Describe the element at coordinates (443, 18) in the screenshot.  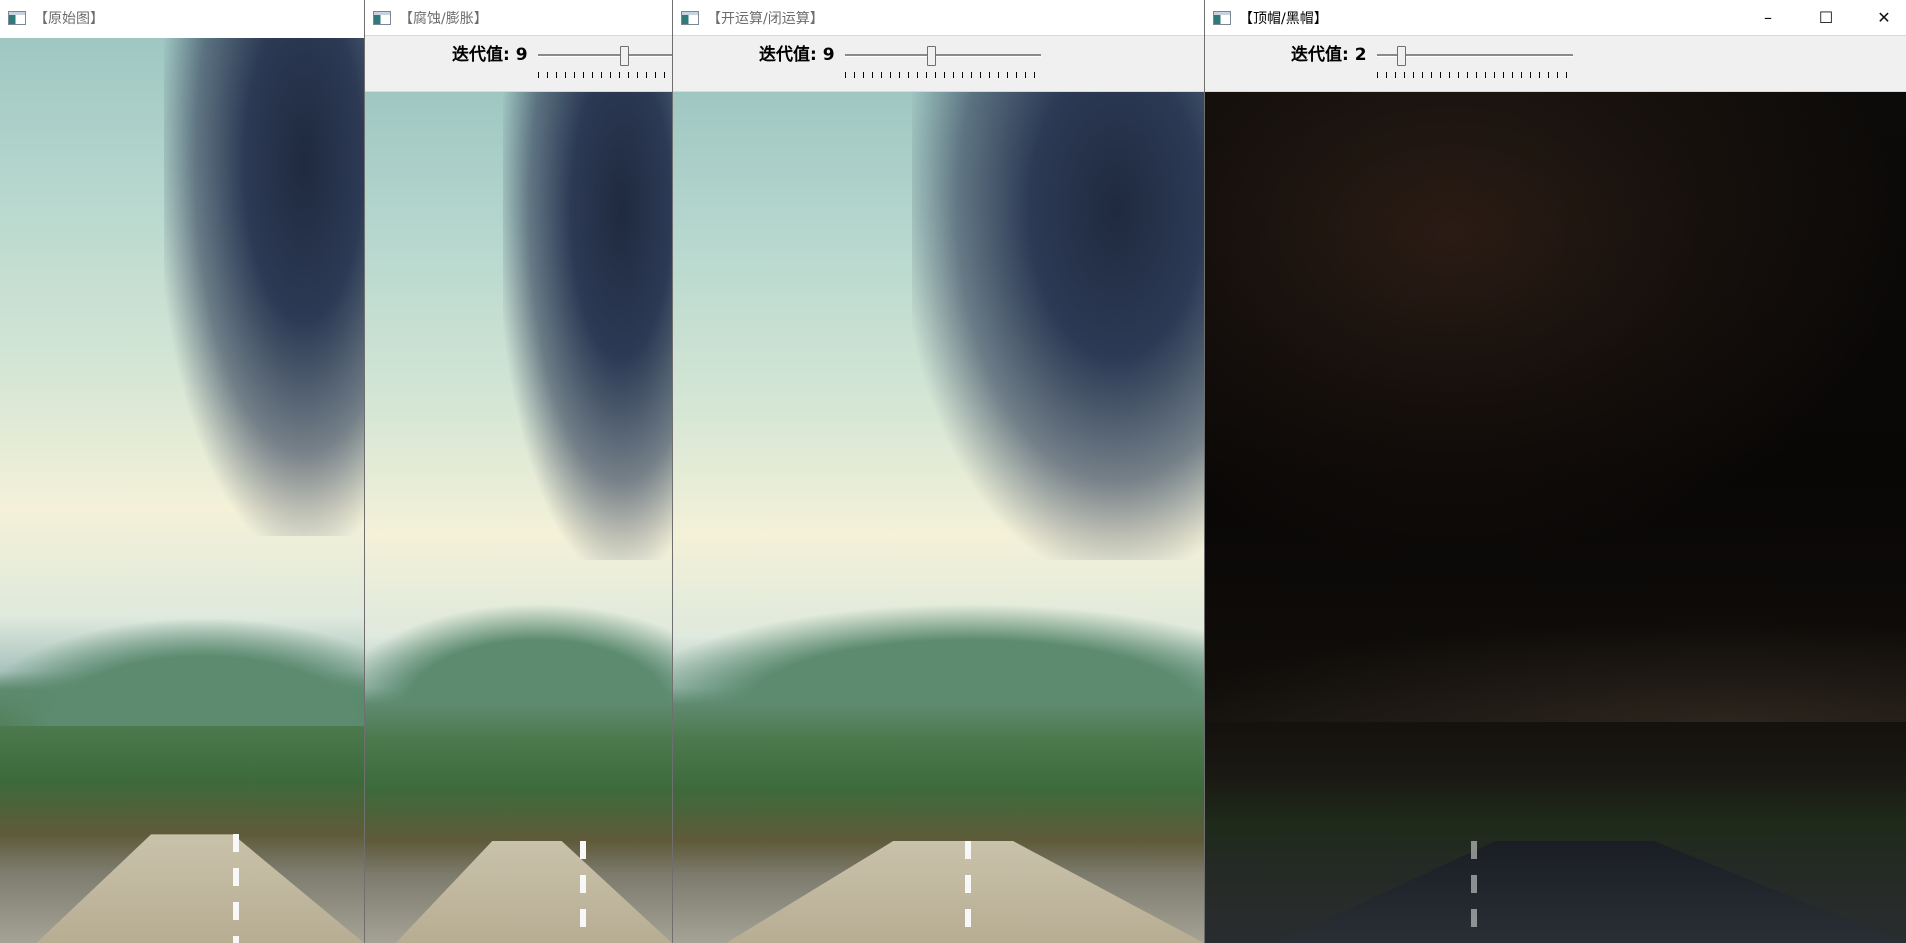
I see `window-title: 【腐蚀/膨胀】` at that location.